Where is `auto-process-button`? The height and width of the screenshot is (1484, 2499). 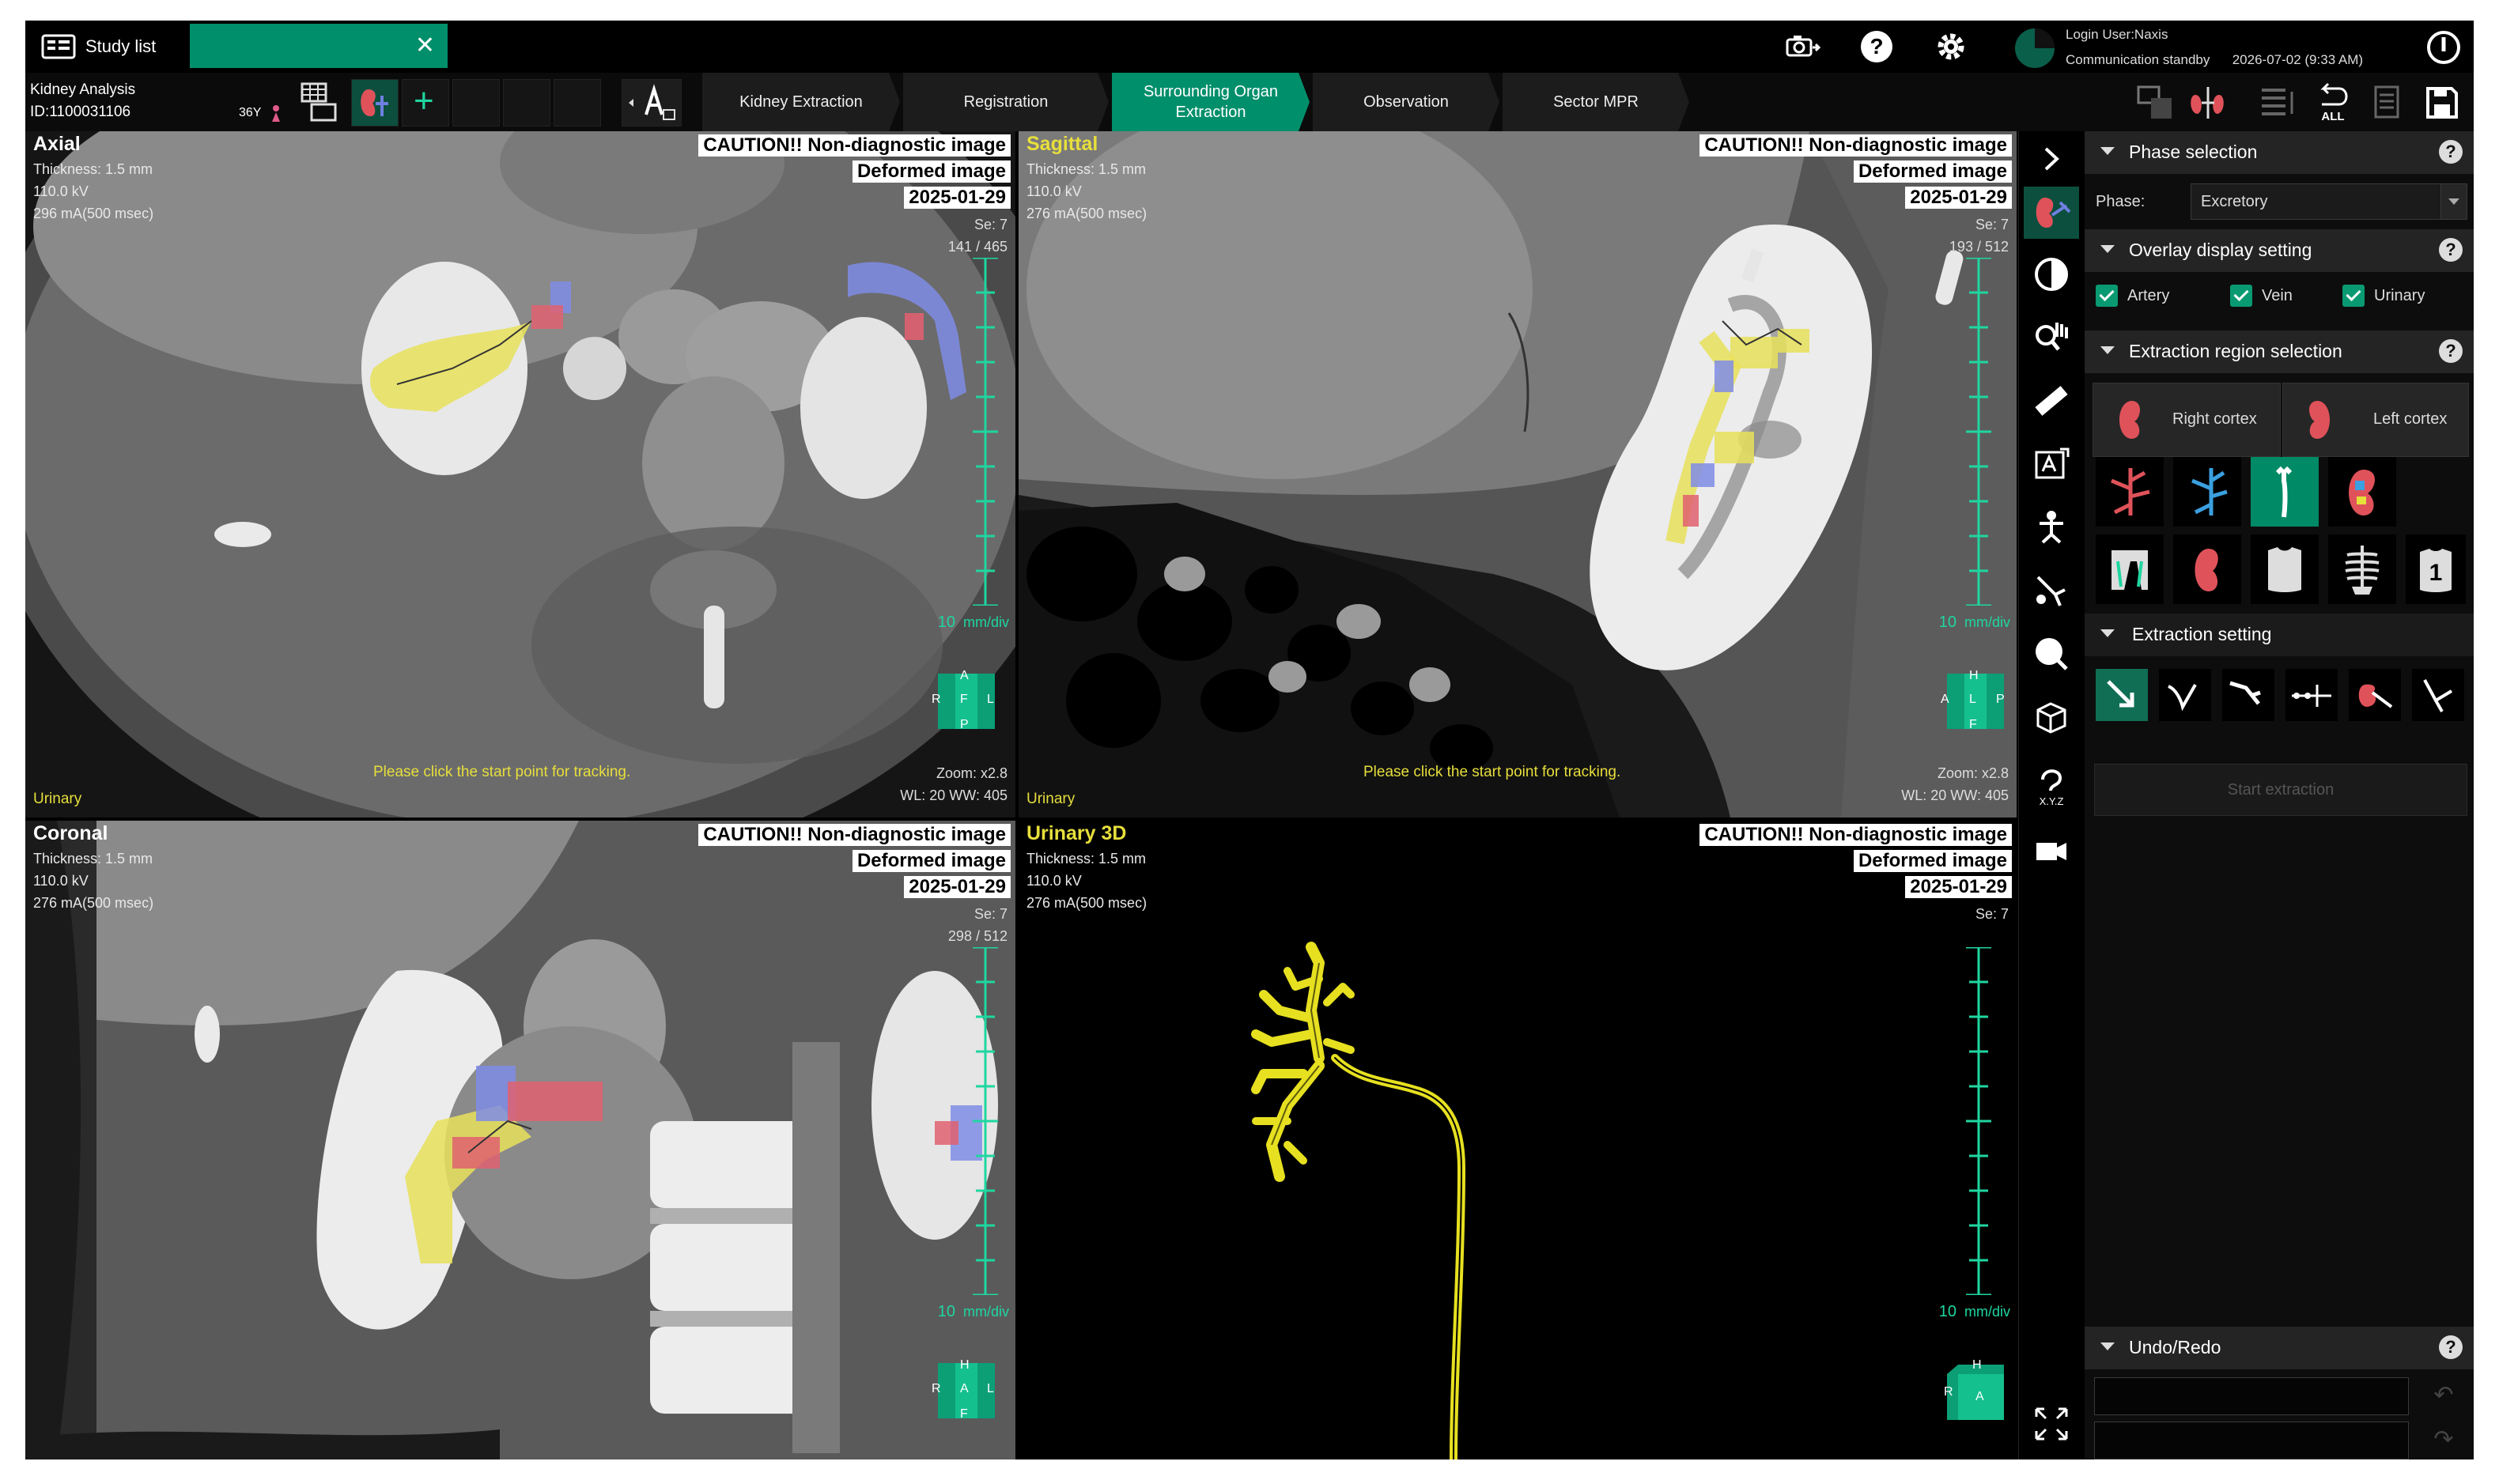 auto-process-button is located at coordinates (652, 102).